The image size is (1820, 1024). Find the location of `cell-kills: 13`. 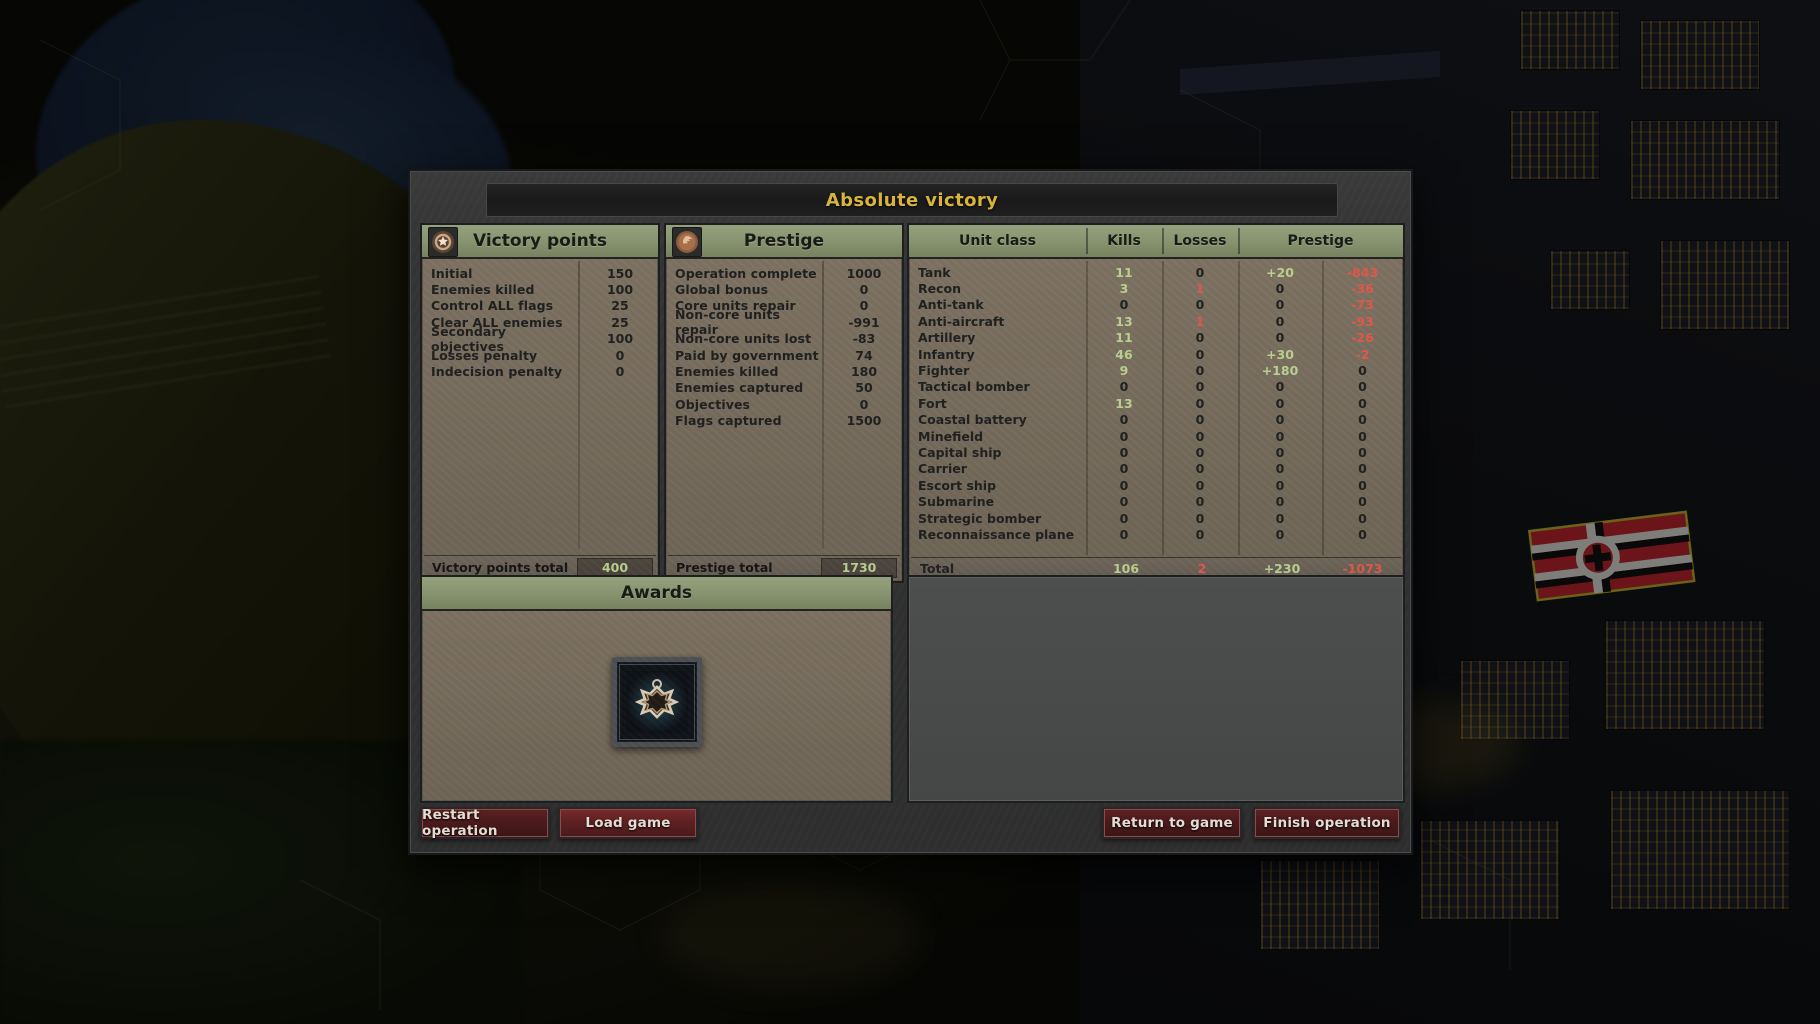

cell-kills: 13 is located at coordinates (1124, 321).